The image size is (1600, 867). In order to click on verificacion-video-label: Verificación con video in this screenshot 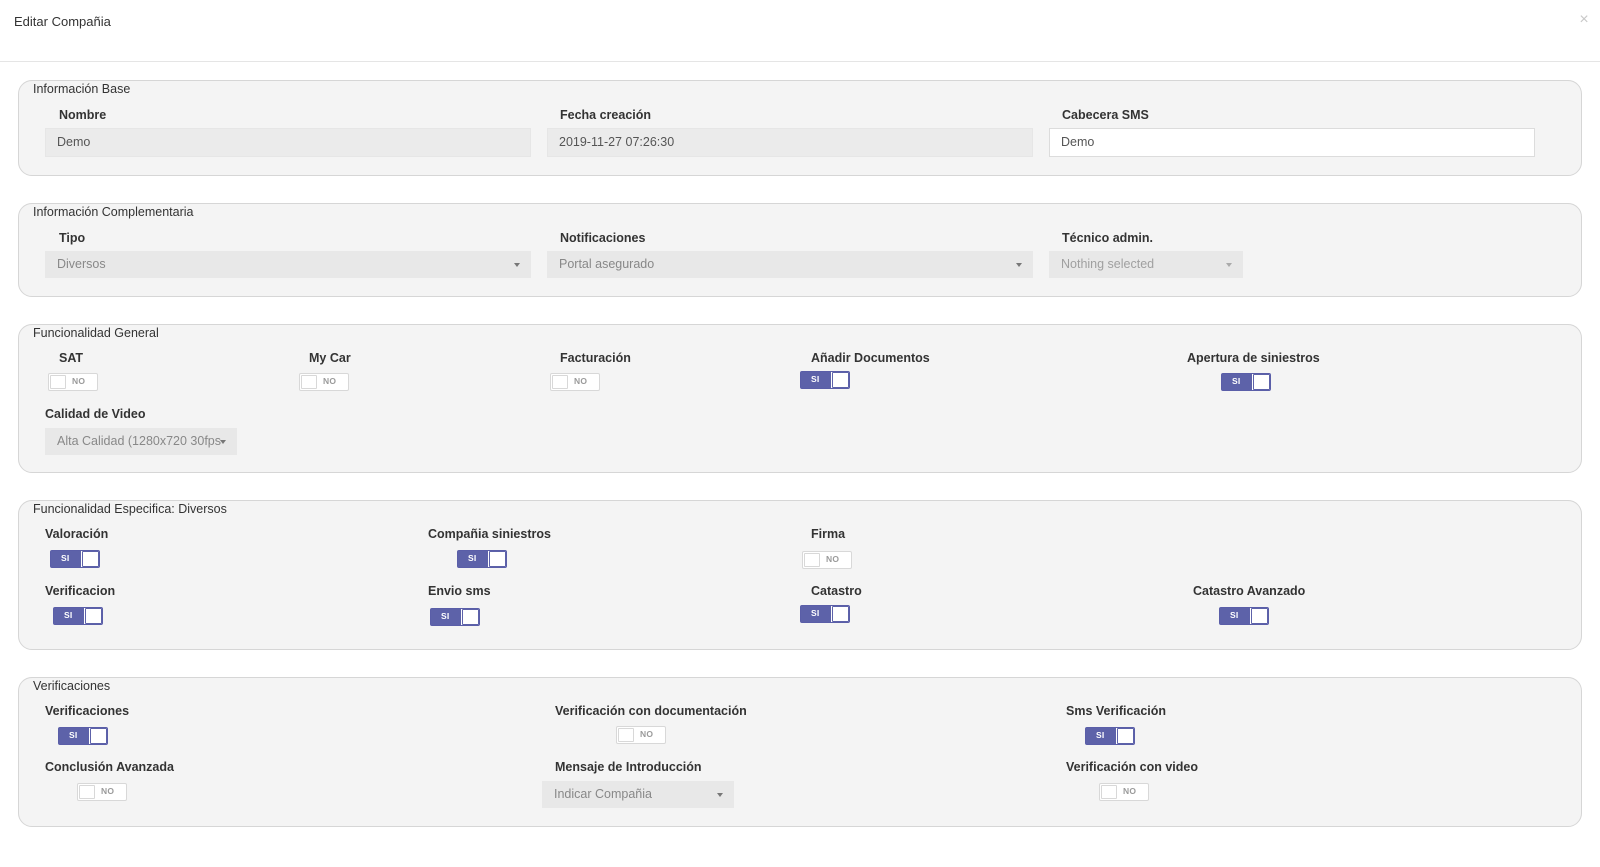, I will do `click(1132, 767)`.